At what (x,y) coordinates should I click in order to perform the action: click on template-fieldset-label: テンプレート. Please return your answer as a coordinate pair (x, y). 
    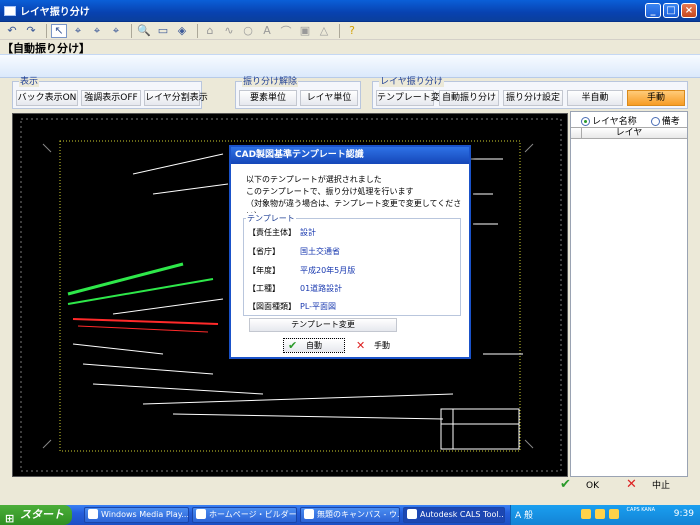
    Looking at the image, I should click on (271, 218).